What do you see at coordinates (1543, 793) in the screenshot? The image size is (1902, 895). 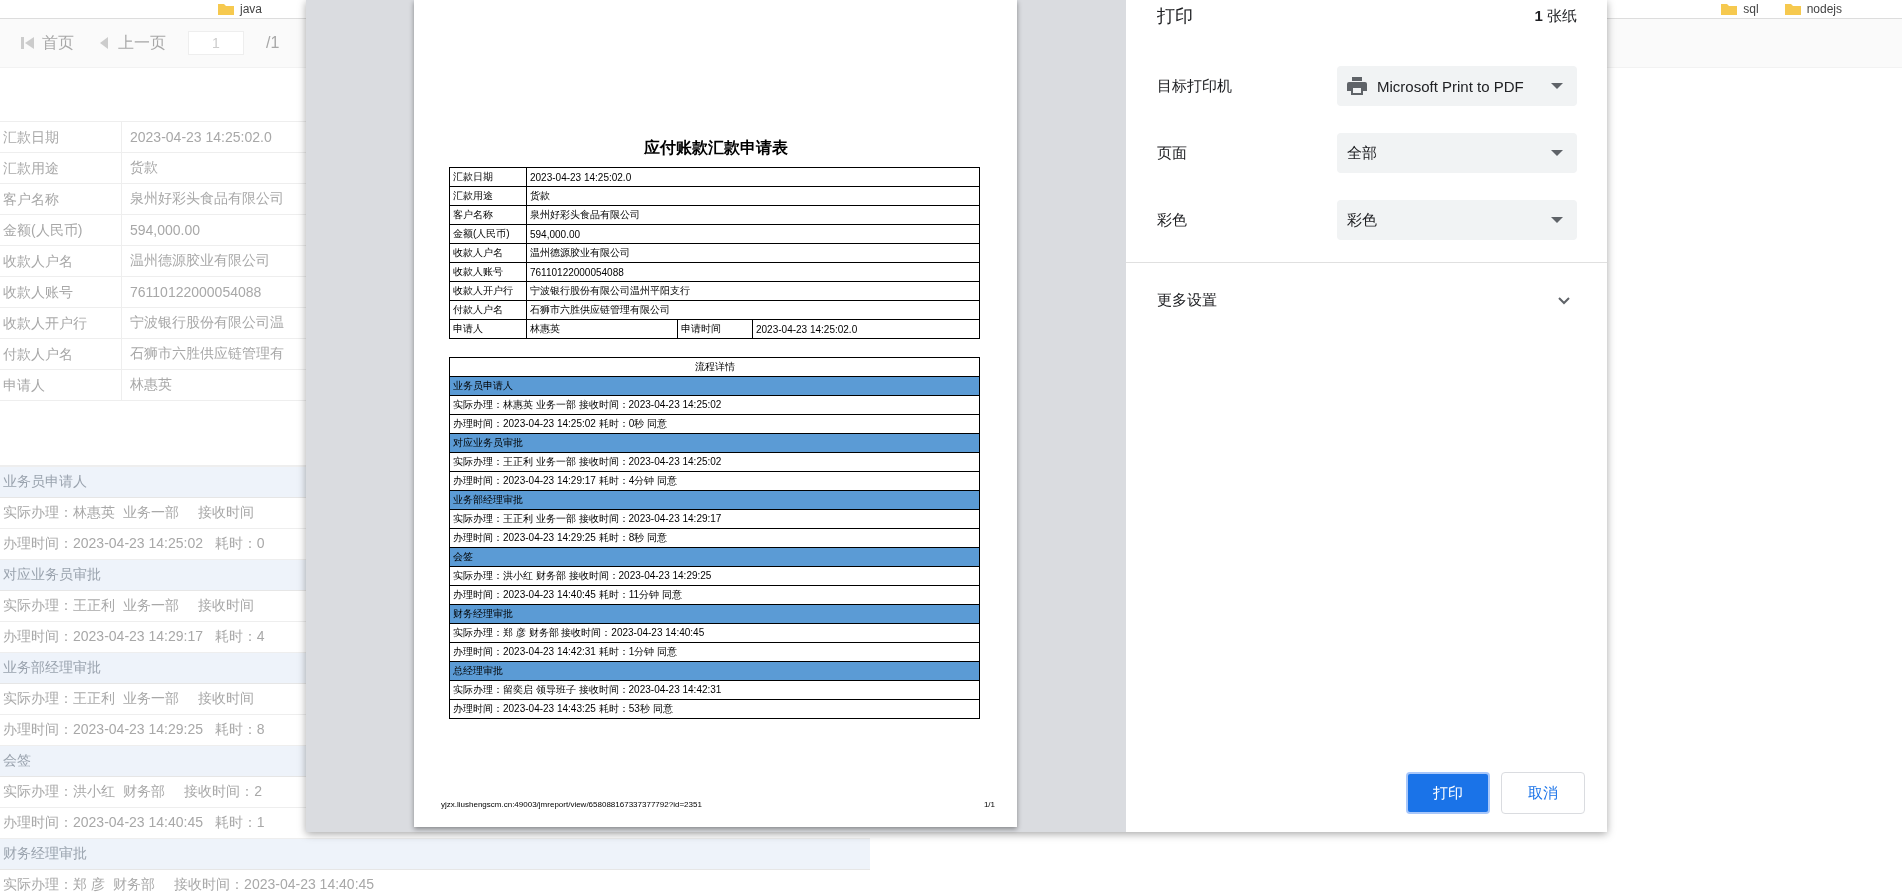 I see `cancel-button: 取消` at bounding box center [1543, 793].